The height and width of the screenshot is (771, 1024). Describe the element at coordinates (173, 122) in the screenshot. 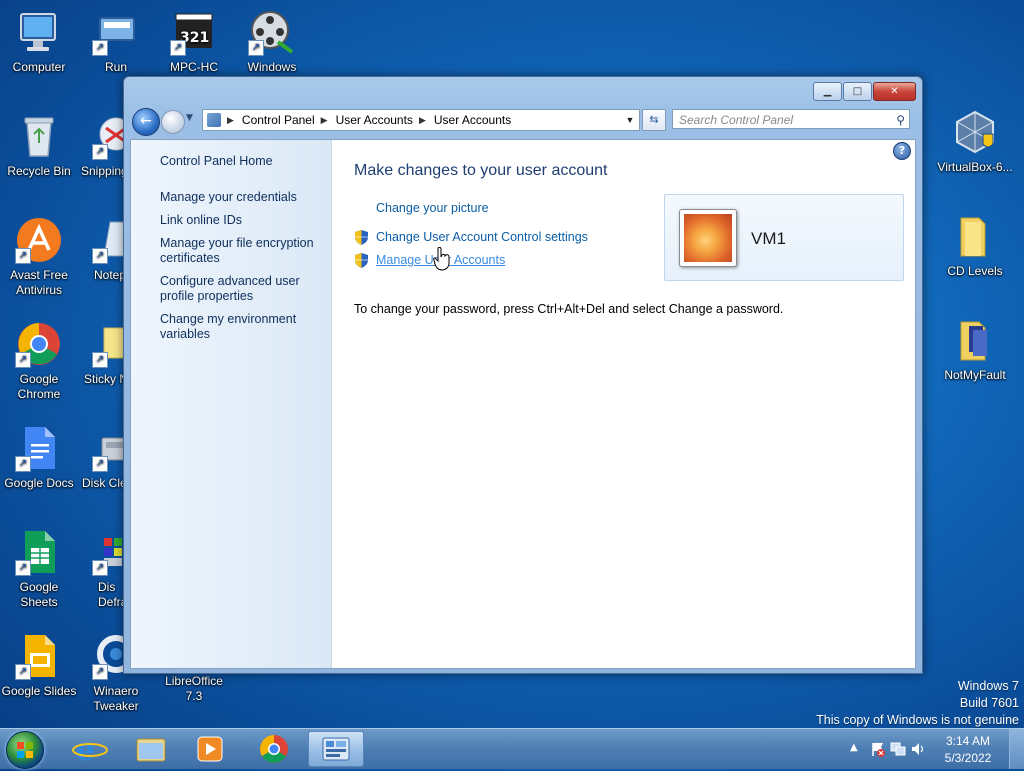

I see `forward-button` at that location.